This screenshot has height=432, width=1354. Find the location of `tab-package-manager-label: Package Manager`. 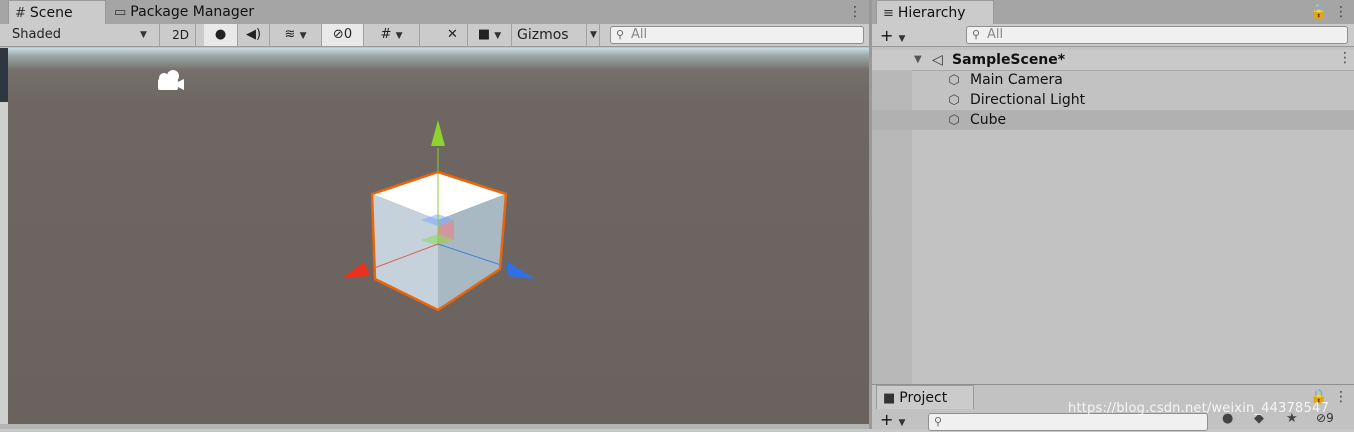

tab-package-manager-label: Package Manager is located at coordinates (192, 12).